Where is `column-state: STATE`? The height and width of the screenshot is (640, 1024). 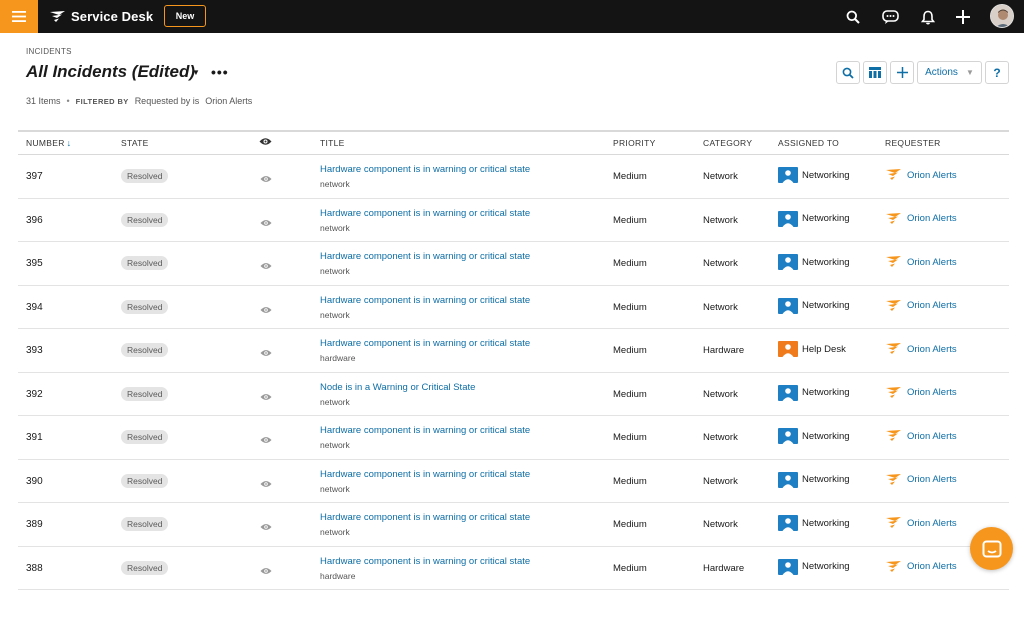 column-state: STATE is located at coordinates (135, 143).